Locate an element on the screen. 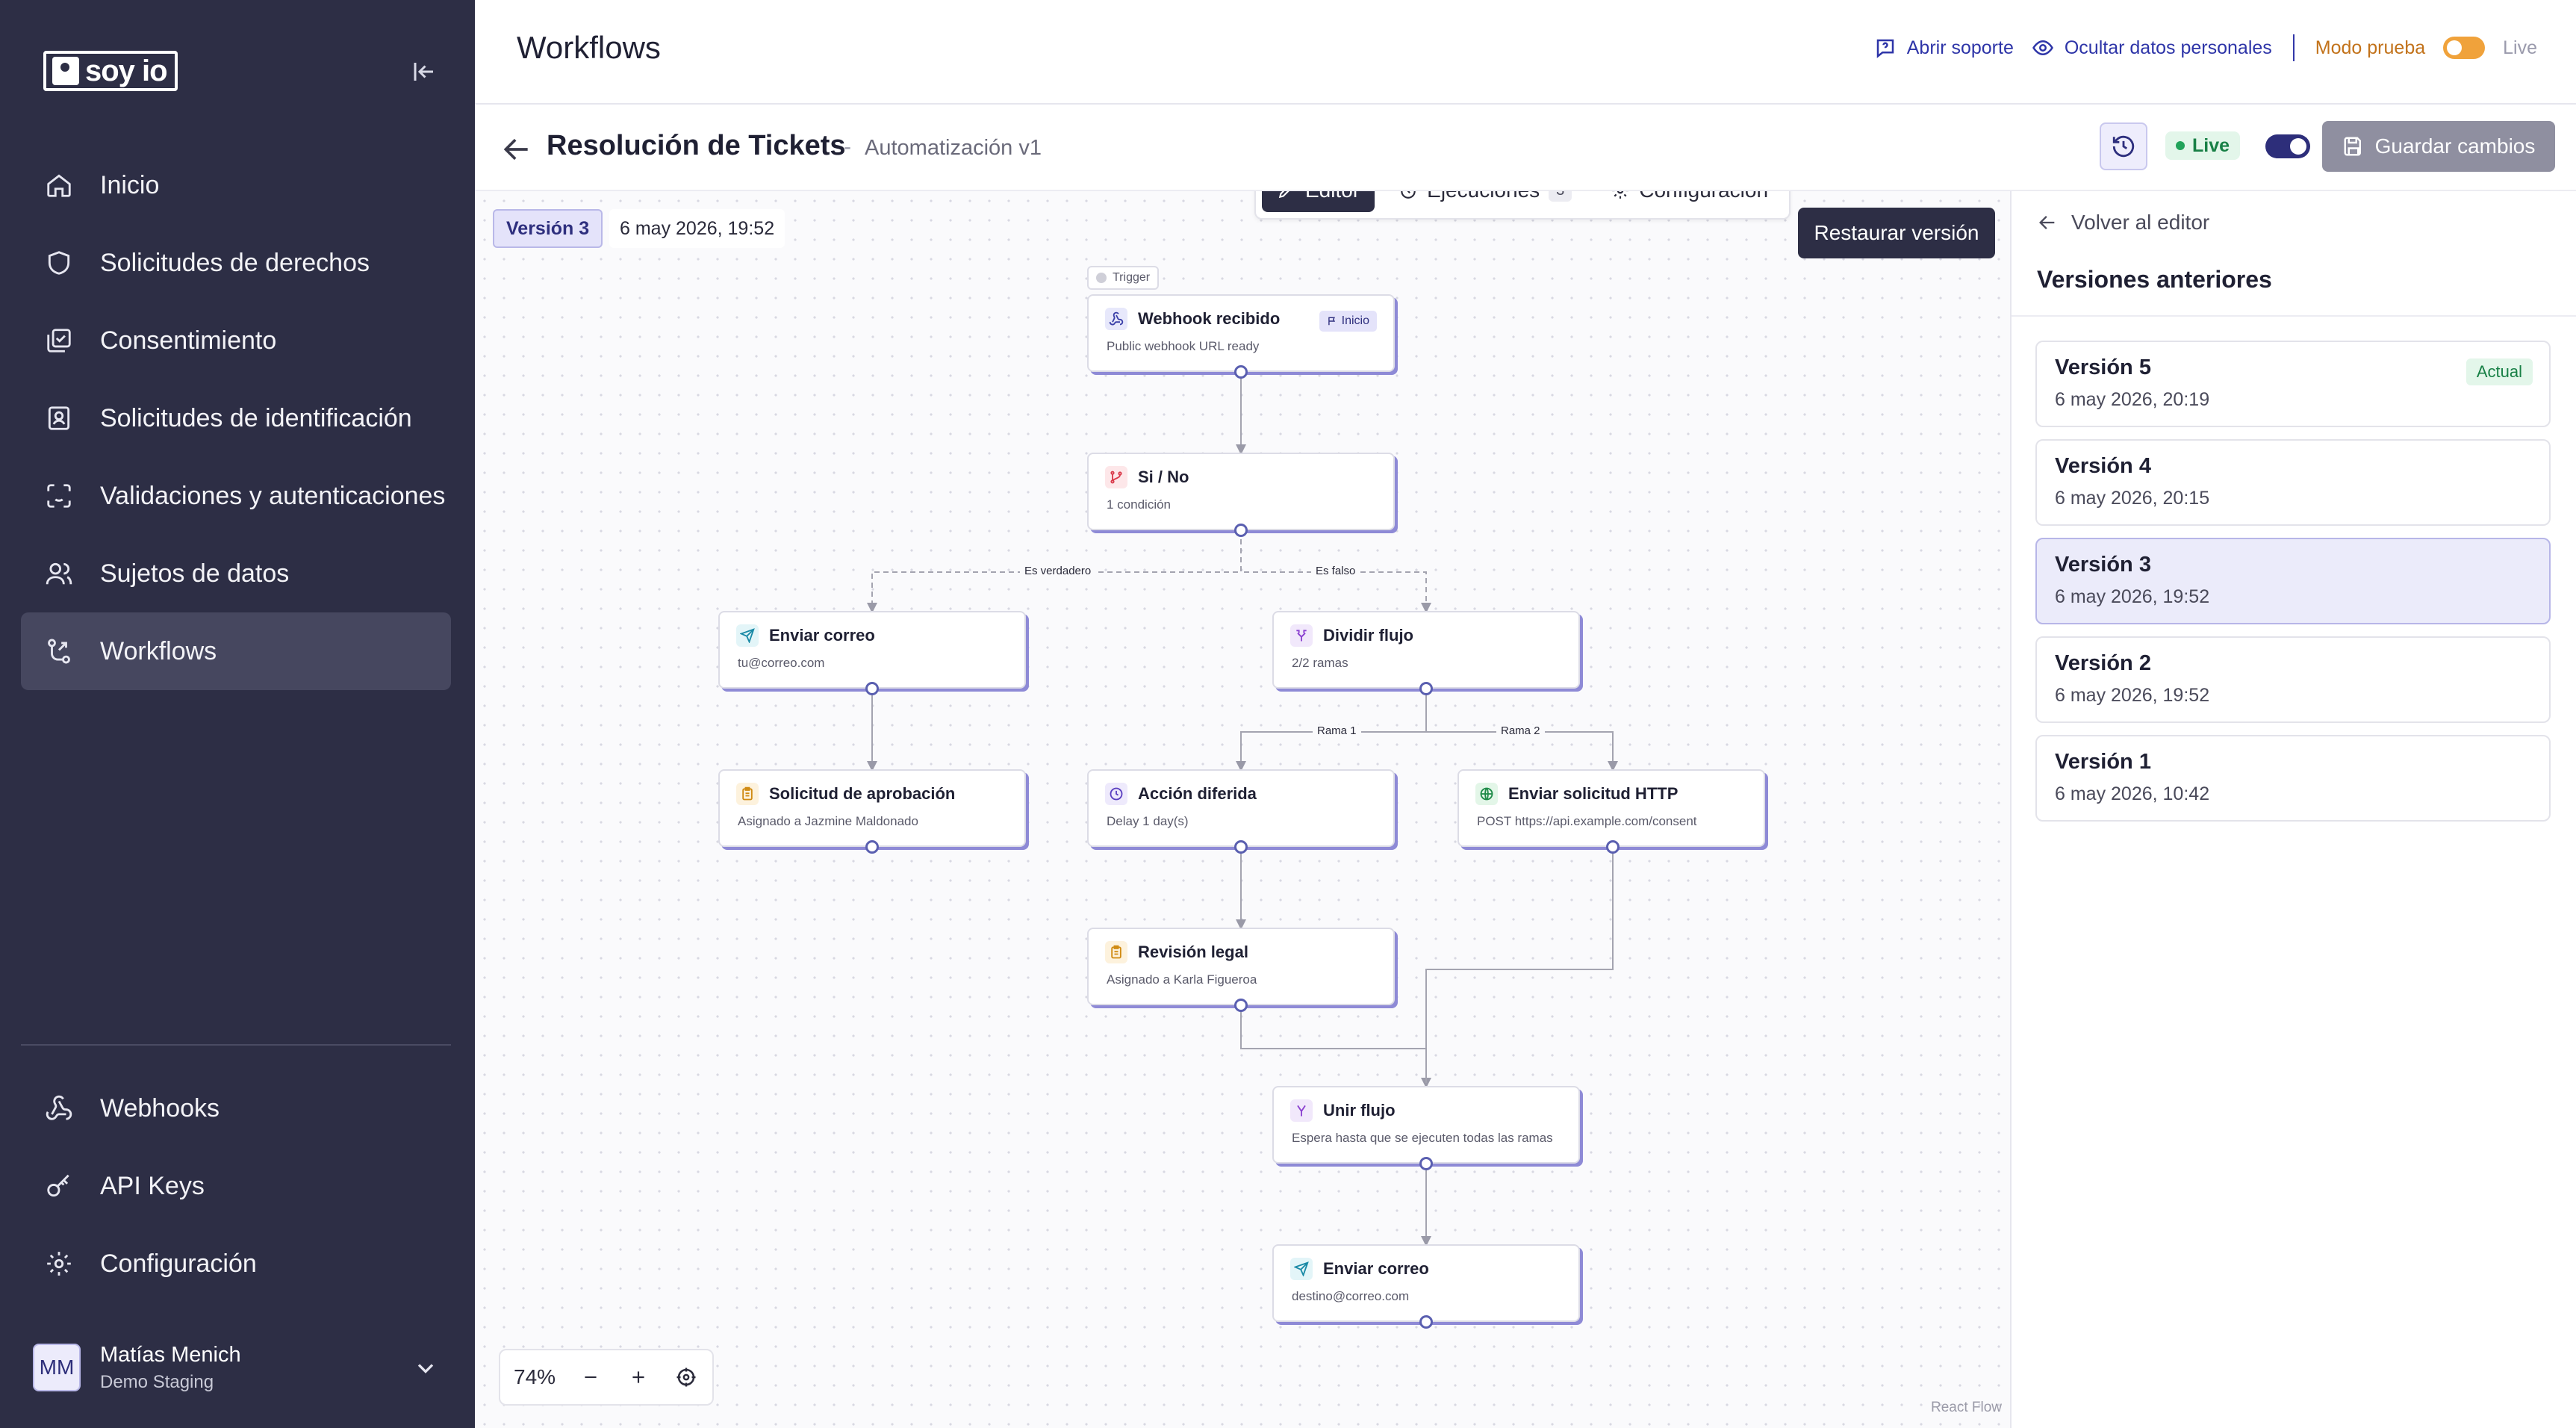 The width and height of the screenshot is (2576, 1428). node-title: Webhook recibido is located at coordinates (1209, 318).